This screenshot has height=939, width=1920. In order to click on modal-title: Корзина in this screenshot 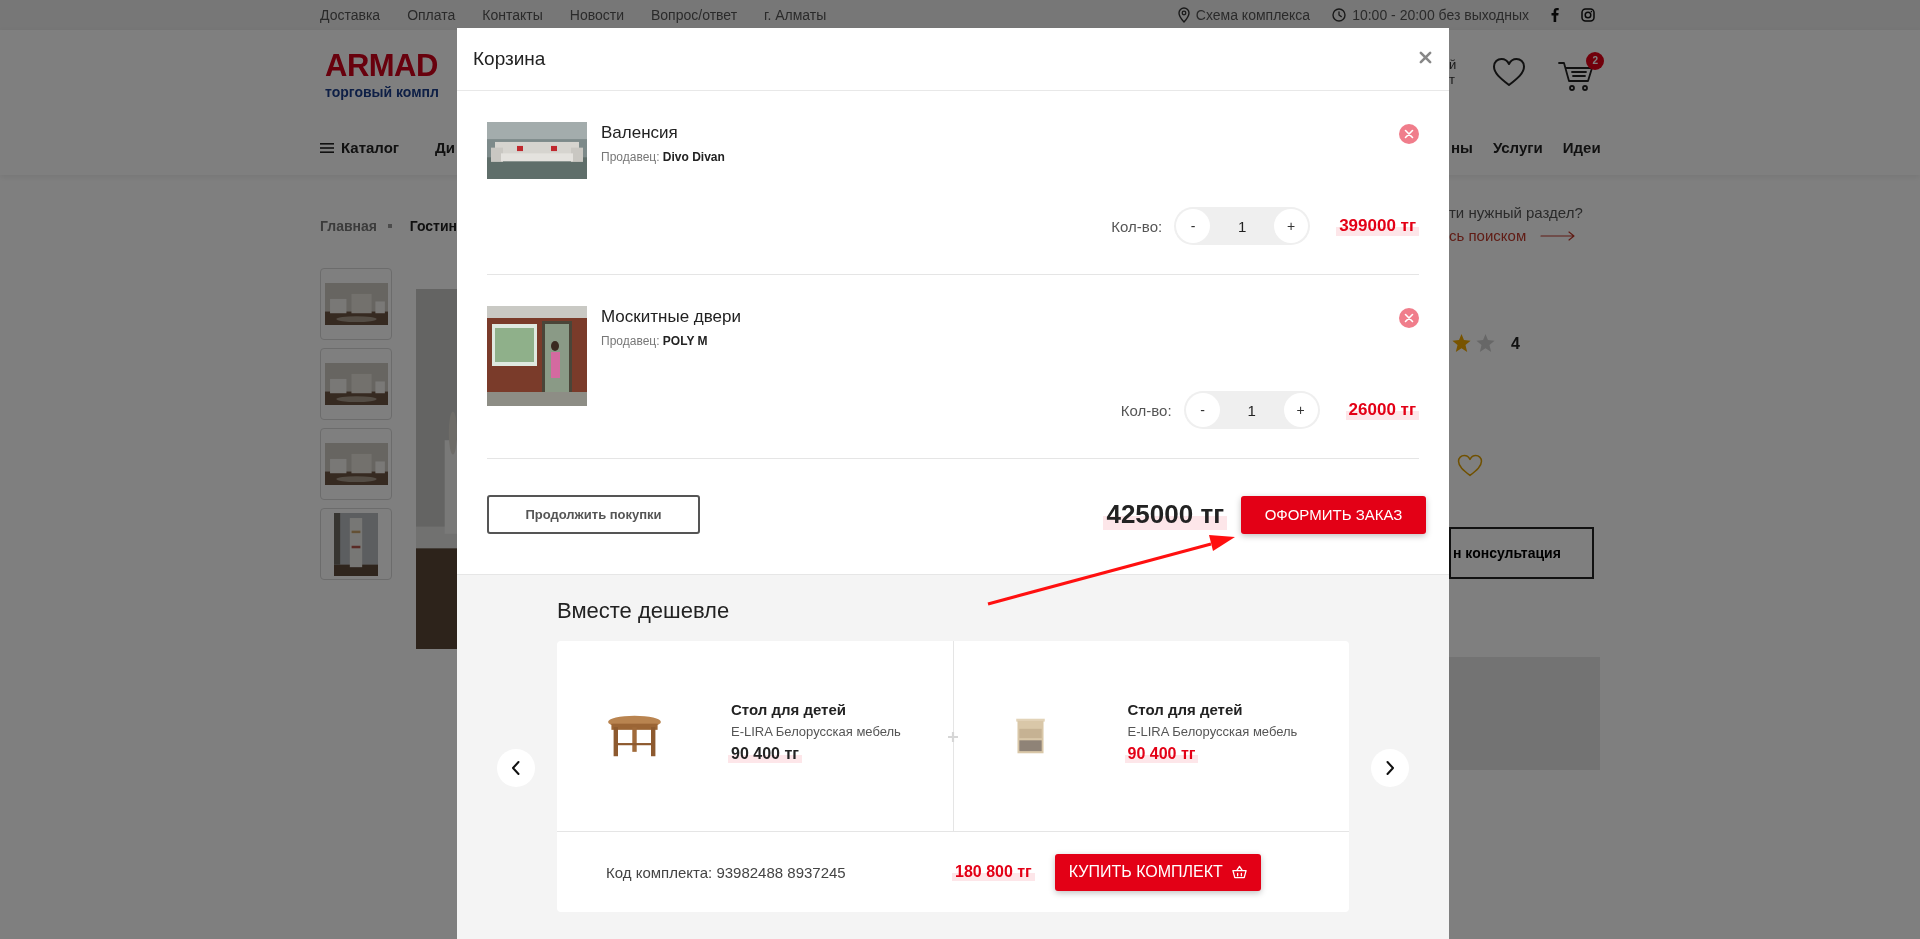, I will do `click(509, 59)`.